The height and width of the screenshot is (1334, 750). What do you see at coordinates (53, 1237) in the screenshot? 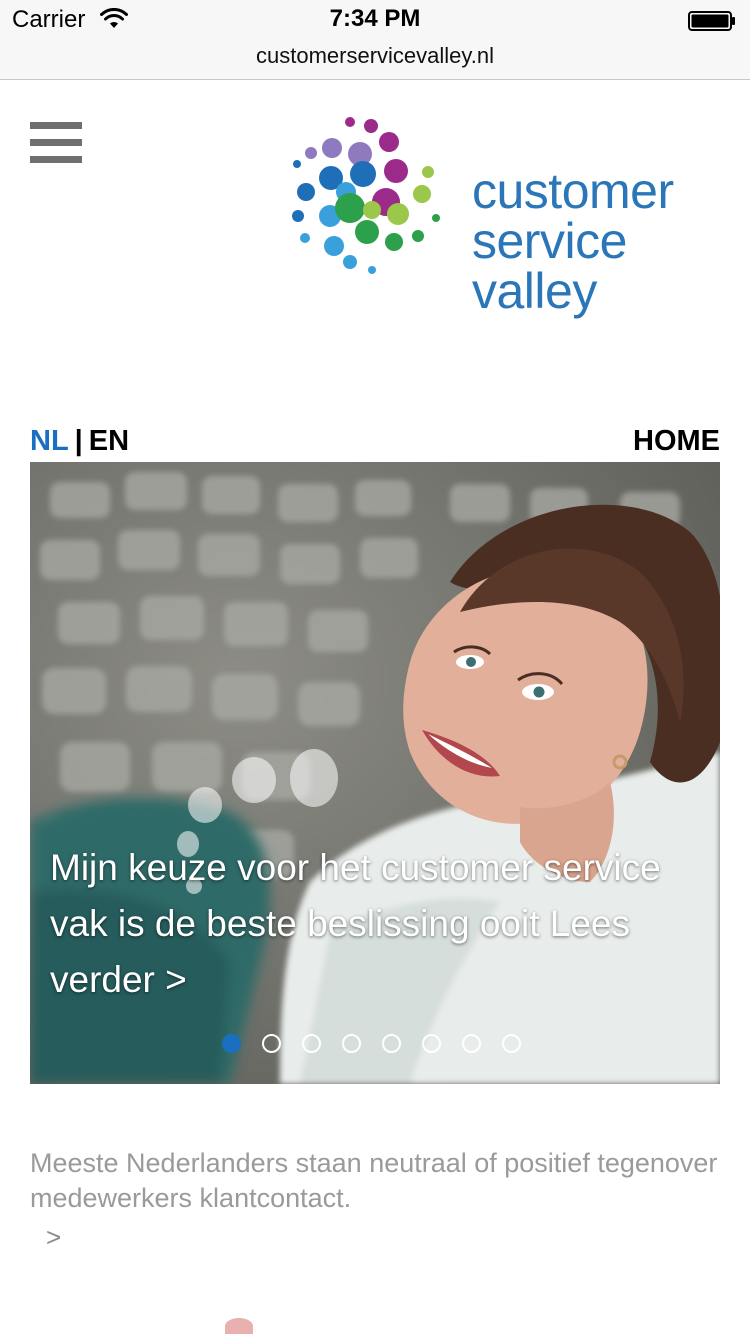
I see `read-more-arrow: >` at bounding box center [53, 1237].